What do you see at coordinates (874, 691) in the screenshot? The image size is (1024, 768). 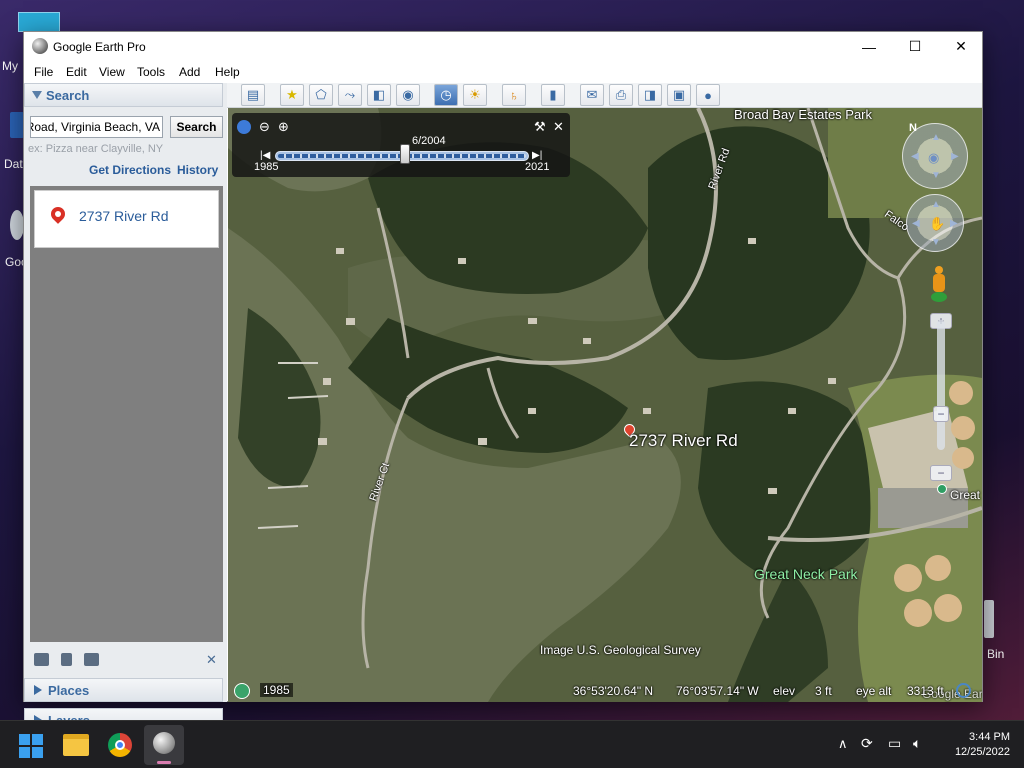 I see `eye-altitude-label: eye alt` at bounding box center [874, 691].